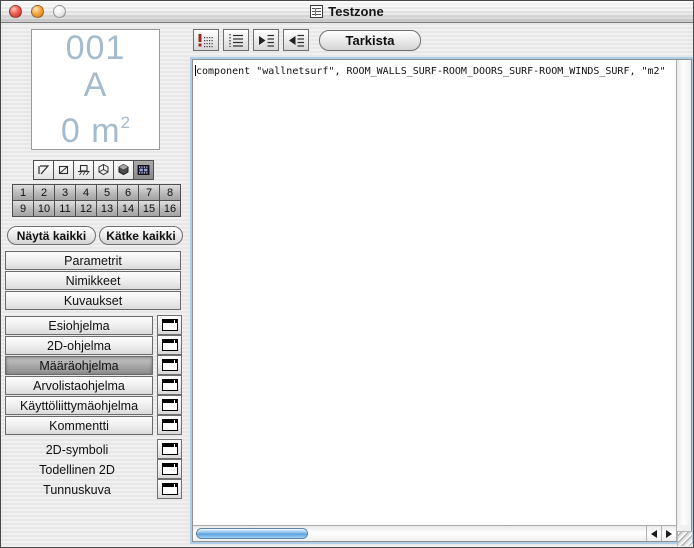  What do you see at coordinates (59, 11) in the screenshot?
I see `zoom-button` at bounding box center [59, 11].